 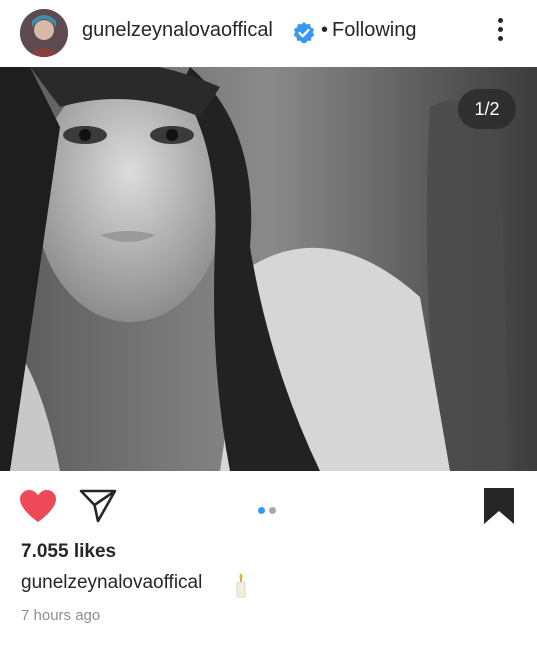 I want to click on avatar, so click(x=44, y=33).